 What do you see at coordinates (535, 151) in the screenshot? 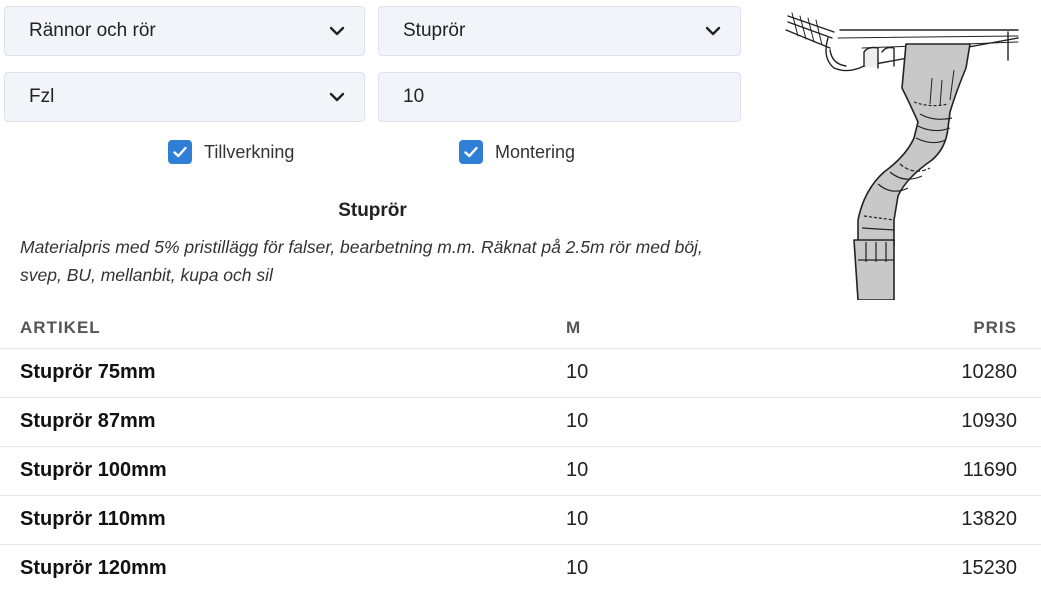
I see `montering-label: Montering` at bounding box center [535, 151].